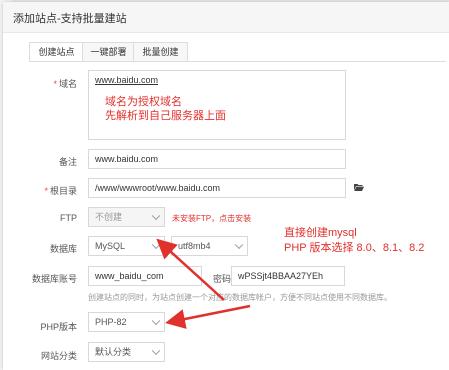 Image resolution: width=449 pixels, height=370 pixels. Describe the element at coordinates (217, 159) in the screenshot. I see `remark-input: www.baidu.com` at that location.